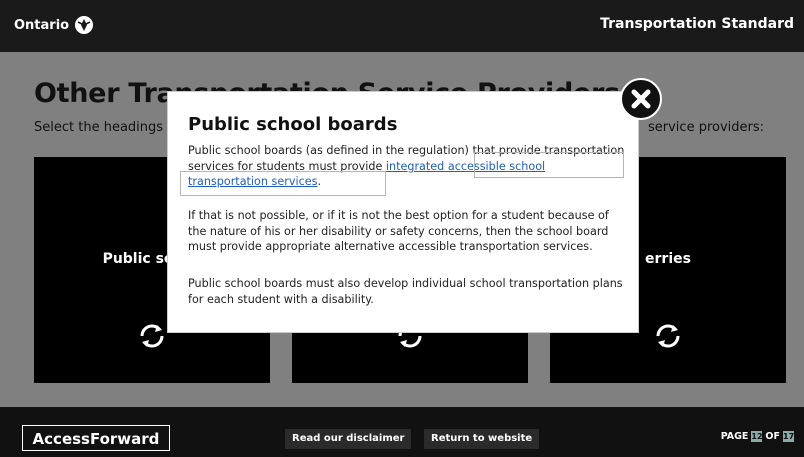  I want to click on dialog-title: Public school boards, so click(293, 124).